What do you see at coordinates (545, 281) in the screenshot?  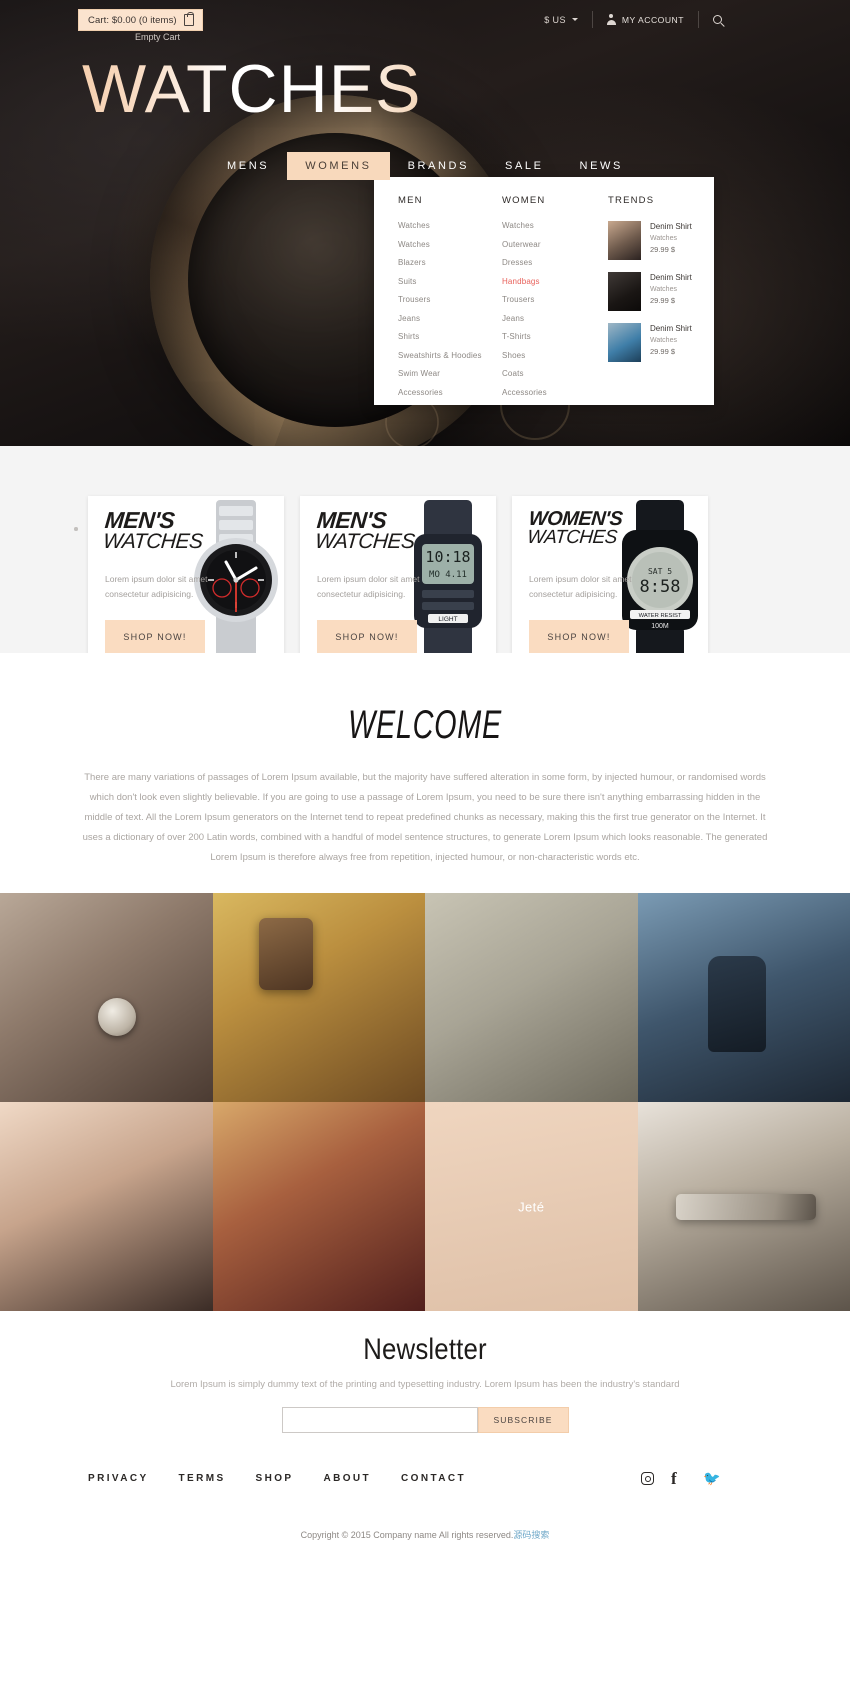 I see `mega-link-handbags: Handbags` at bounding box center [545, 281].